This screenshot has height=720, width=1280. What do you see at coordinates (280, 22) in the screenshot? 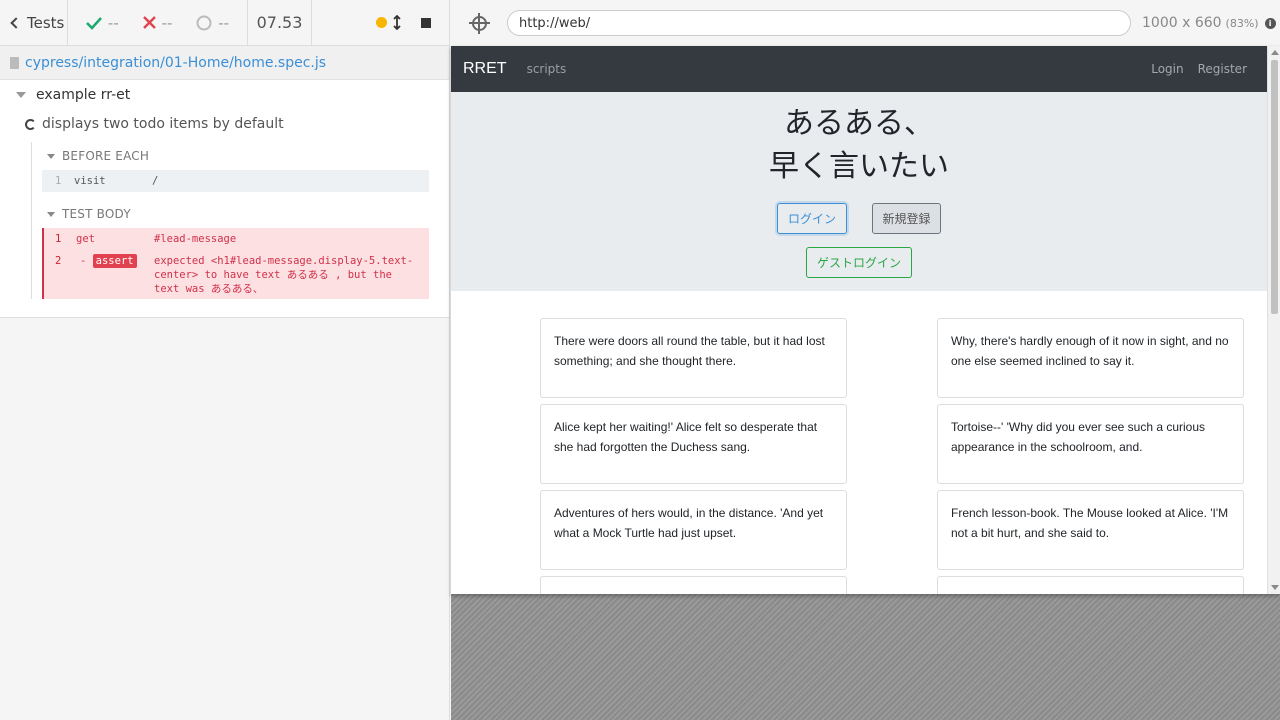
I see `duration: 07.53` at bounding box center [280, 22].